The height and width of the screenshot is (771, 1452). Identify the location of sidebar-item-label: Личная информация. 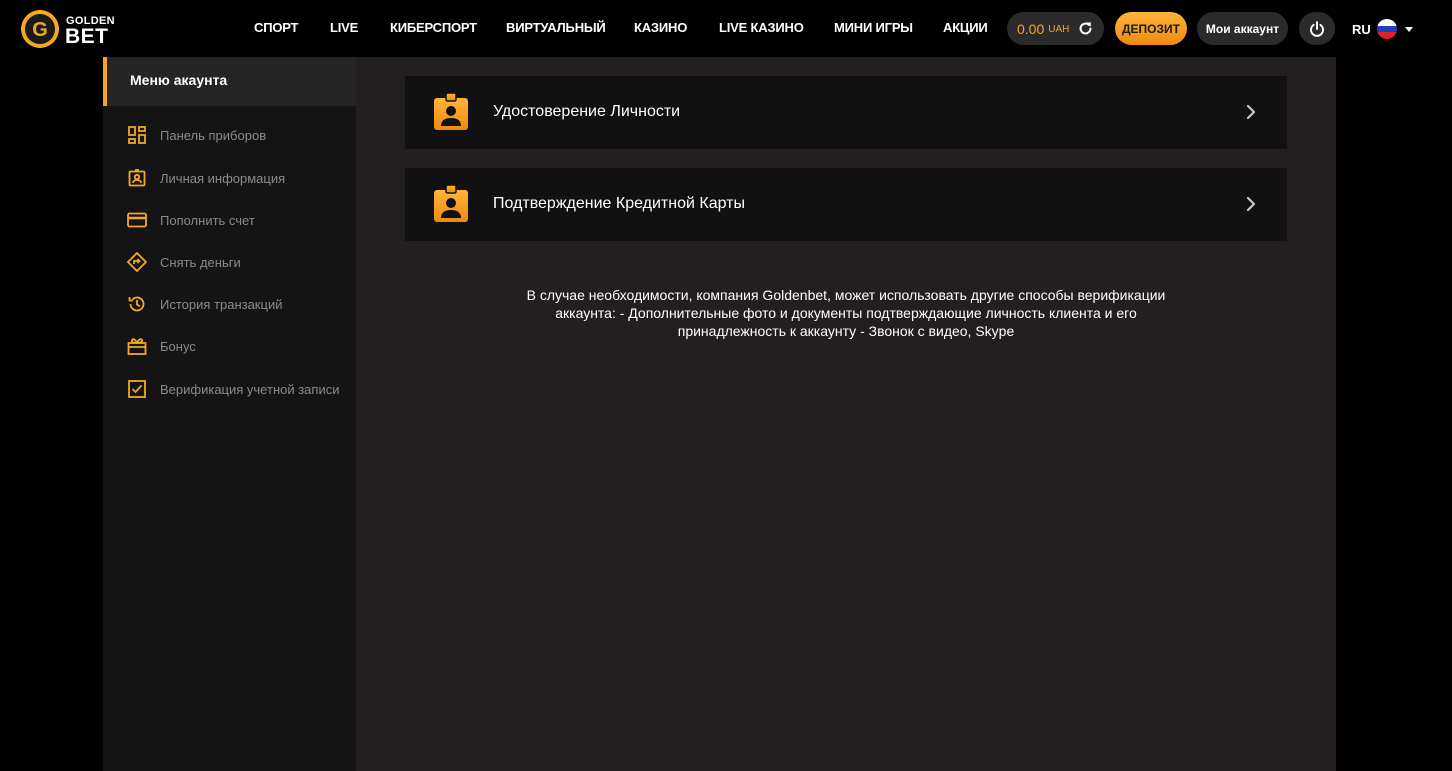
(223, 178).